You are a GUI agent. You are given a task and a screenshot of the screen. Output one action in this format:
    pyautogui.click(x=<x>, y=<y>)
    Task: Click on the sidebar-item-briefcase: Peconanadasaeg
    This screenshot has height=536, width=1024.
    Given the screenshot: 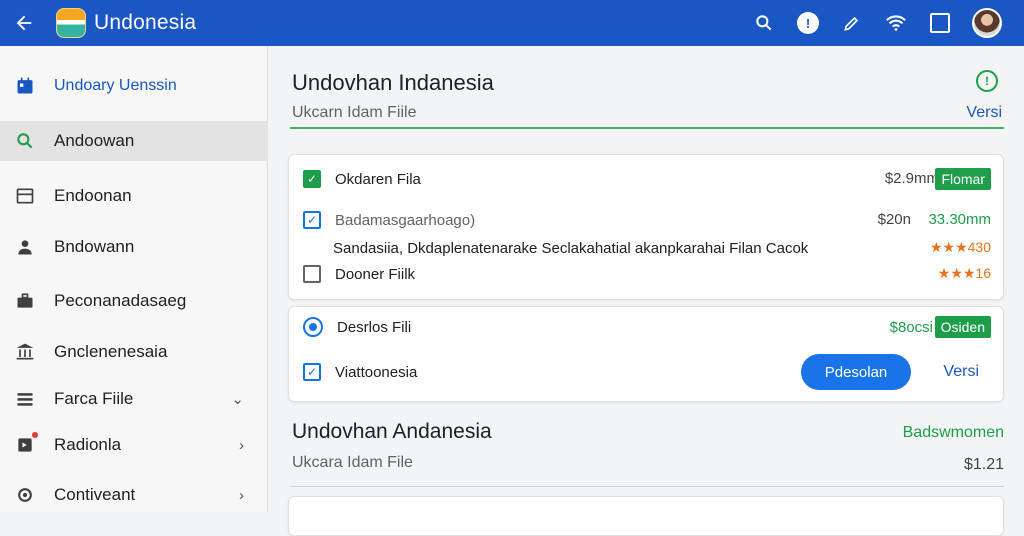 What is the action you would take?
    pyautogui.click(x=134, y=301)
    